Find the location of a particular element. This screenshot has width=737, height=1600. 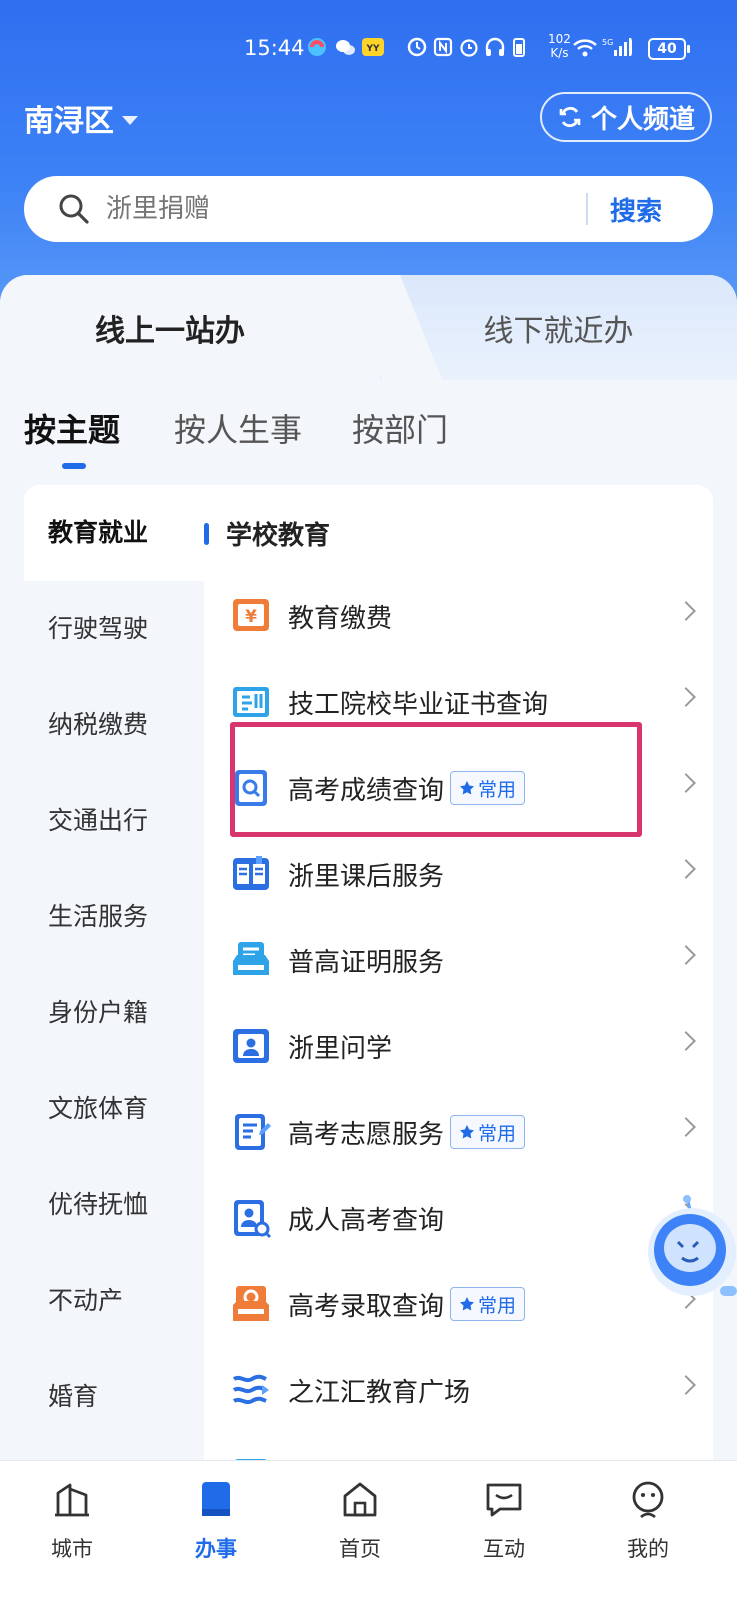

category-item: 身份户籍 is located at coordinates (114, 1013).